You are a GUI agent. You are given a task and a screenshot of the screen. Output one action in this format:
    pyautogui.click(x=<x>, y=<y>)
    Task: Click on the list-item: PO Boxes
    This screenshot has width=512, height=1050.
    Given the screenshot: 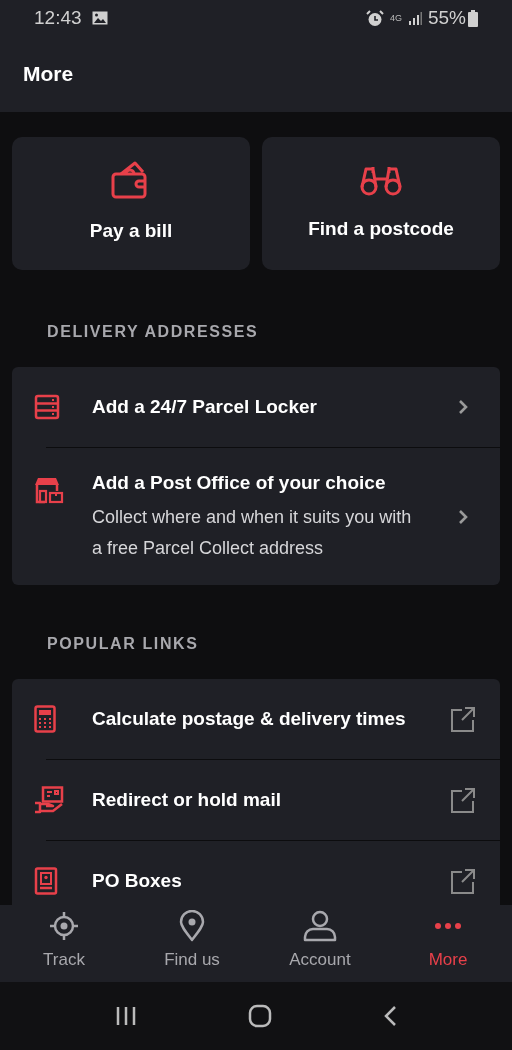 What is the action you would take?
    pyautogui.click(x=256, y=873)
    